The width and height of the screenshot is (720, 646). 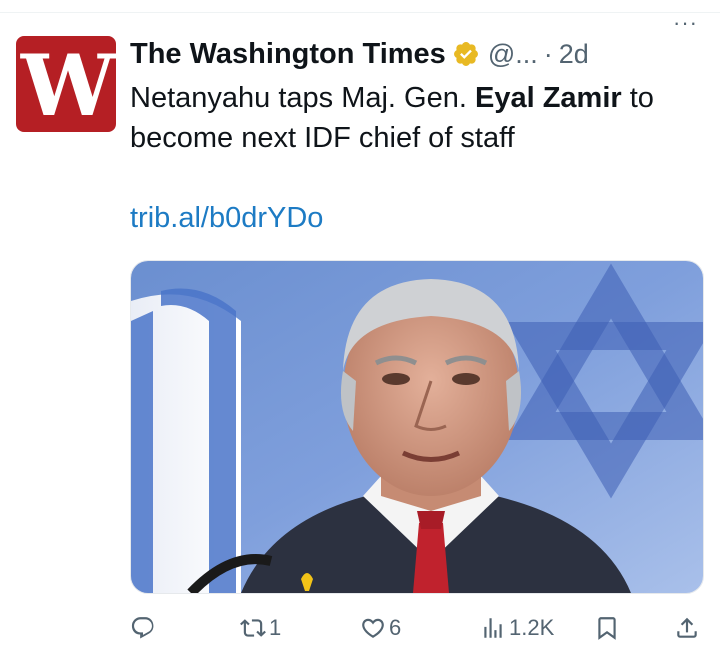 I want to click on like-icon, so click(x=373, y=628).